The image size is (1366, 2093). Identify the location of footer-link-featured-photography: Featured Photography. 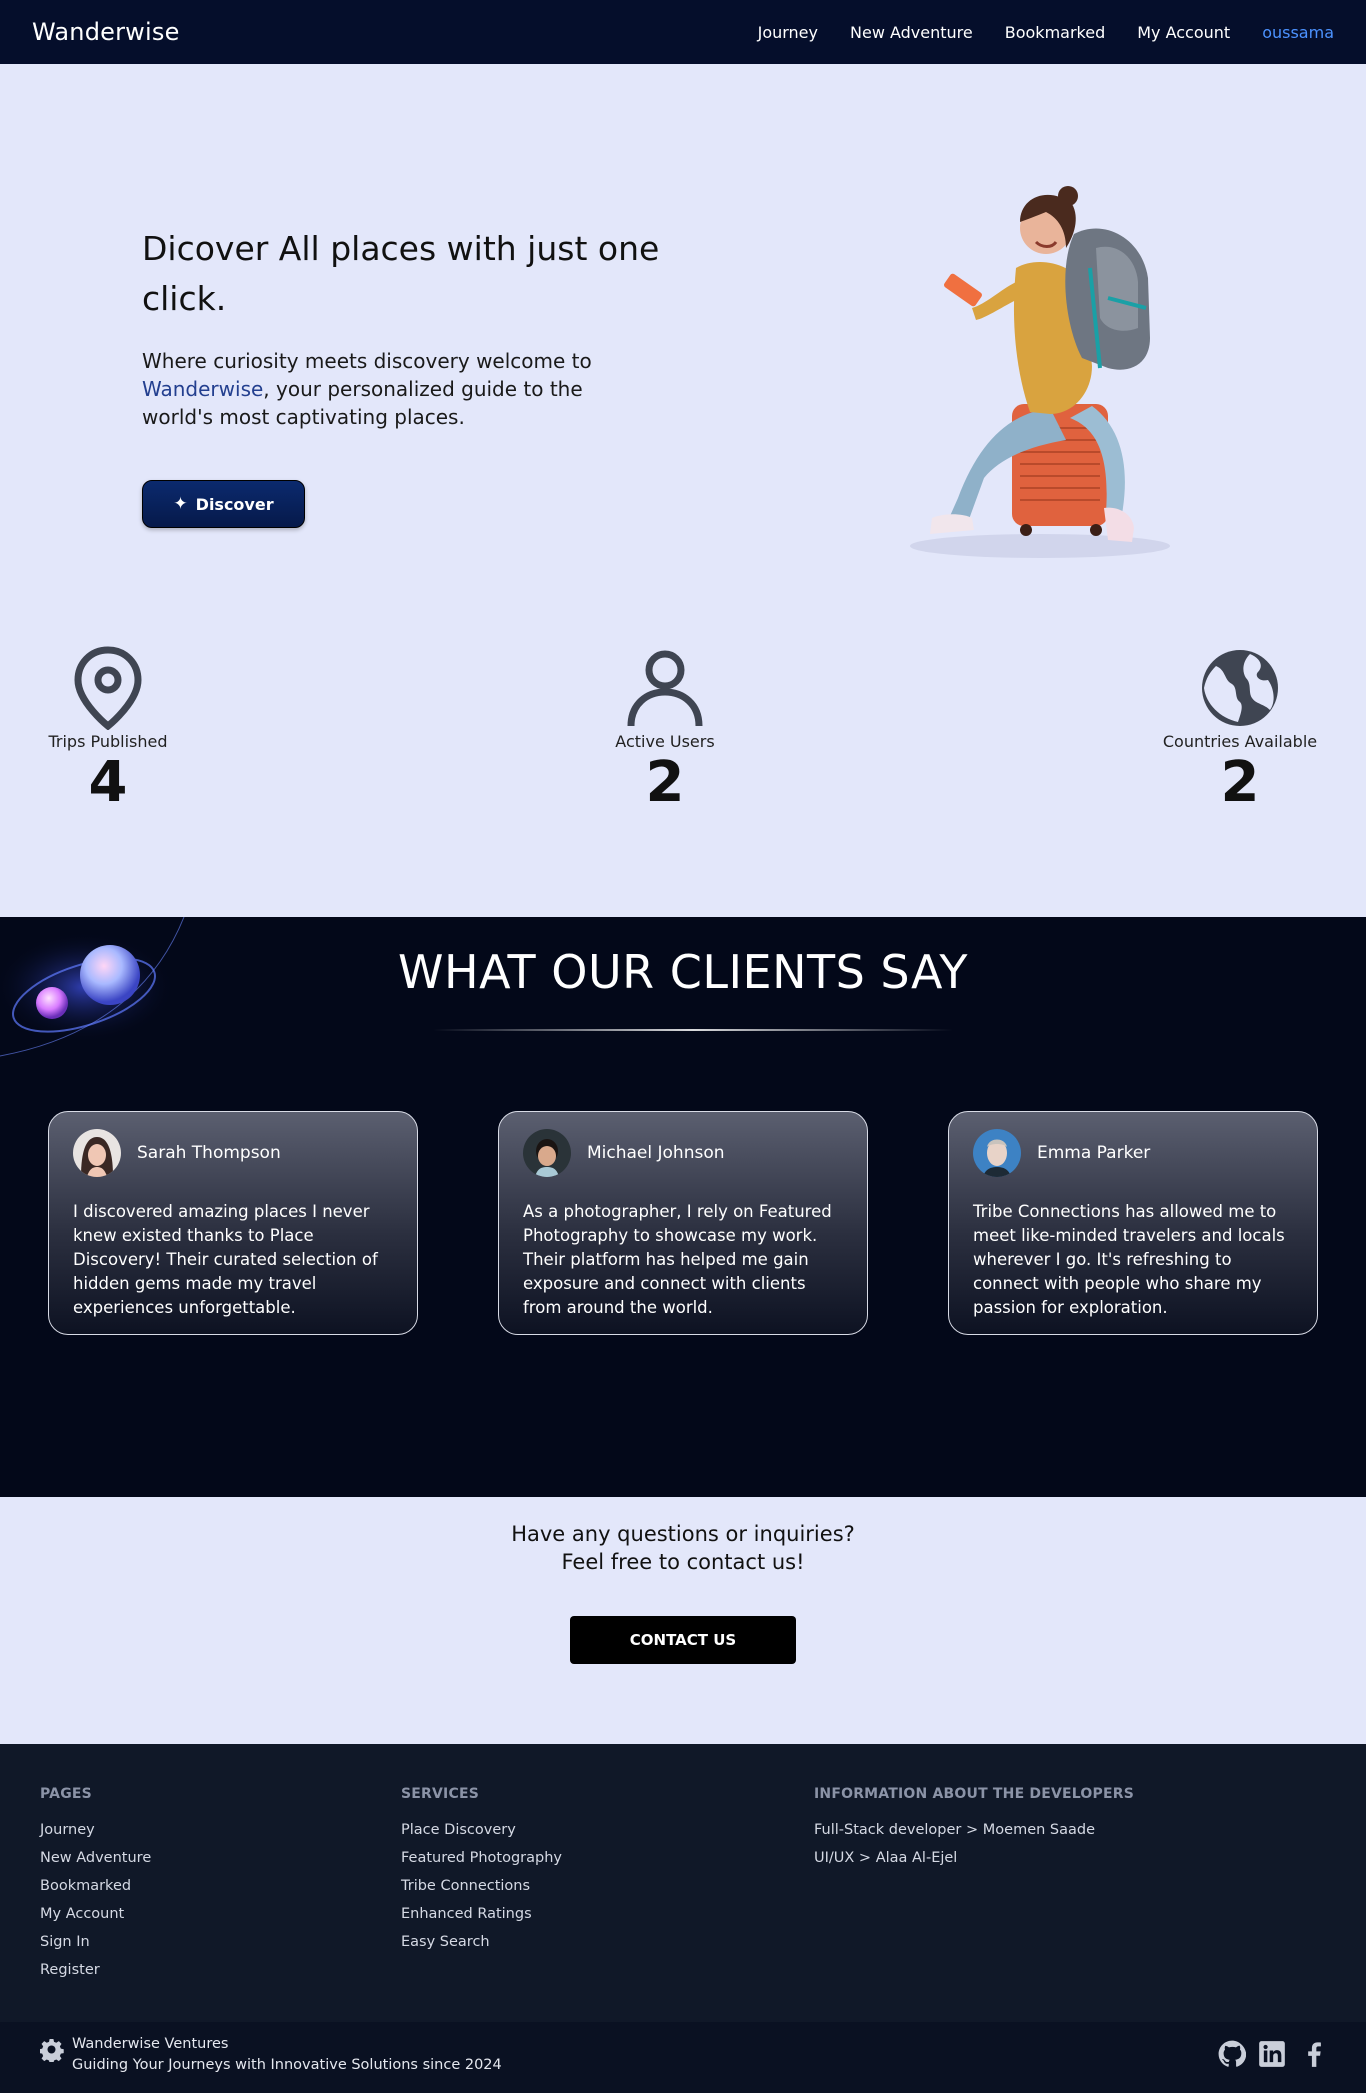
(481, 1858).